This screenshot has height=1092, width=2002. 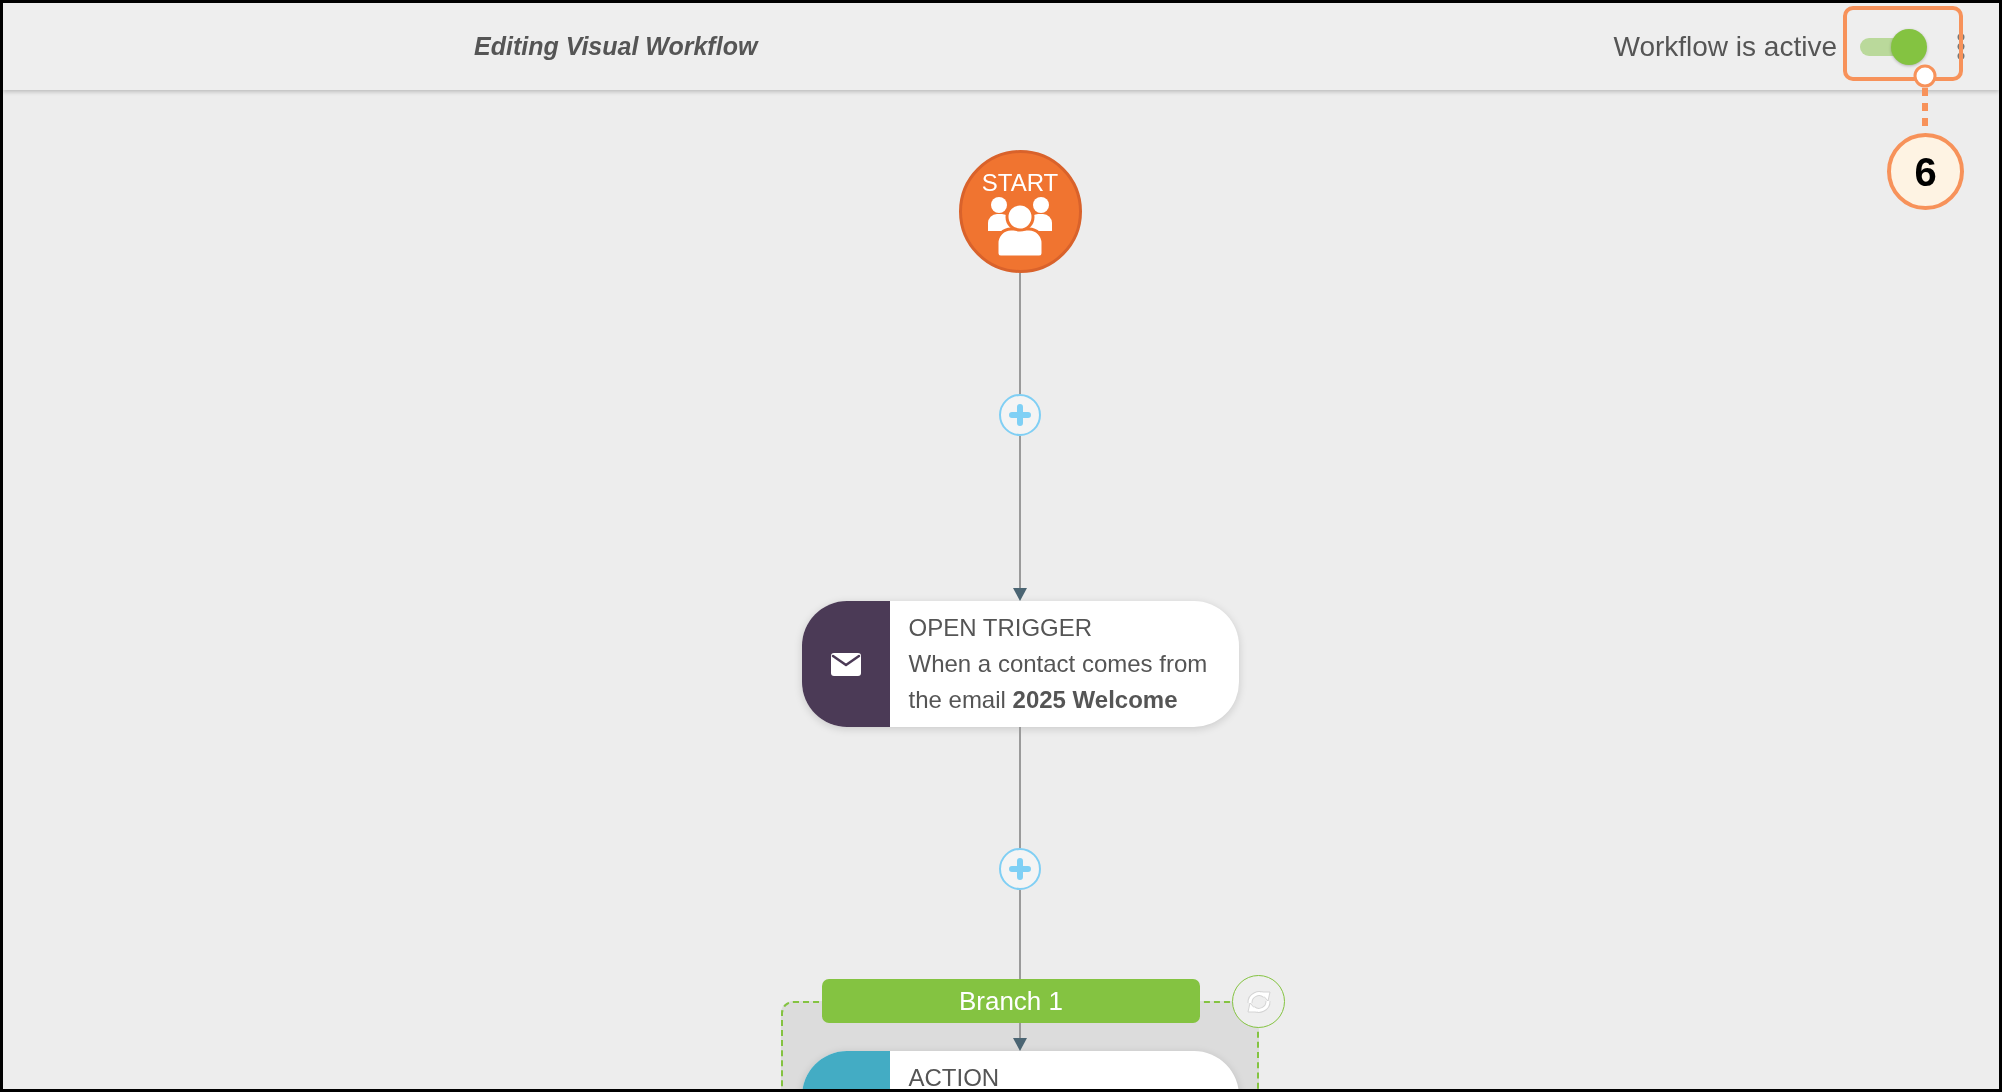 I want to click on trigger-card: OPEN TRIGGER When a contact comes from the email 2025 Welcome, so click(x=1020, y=664).